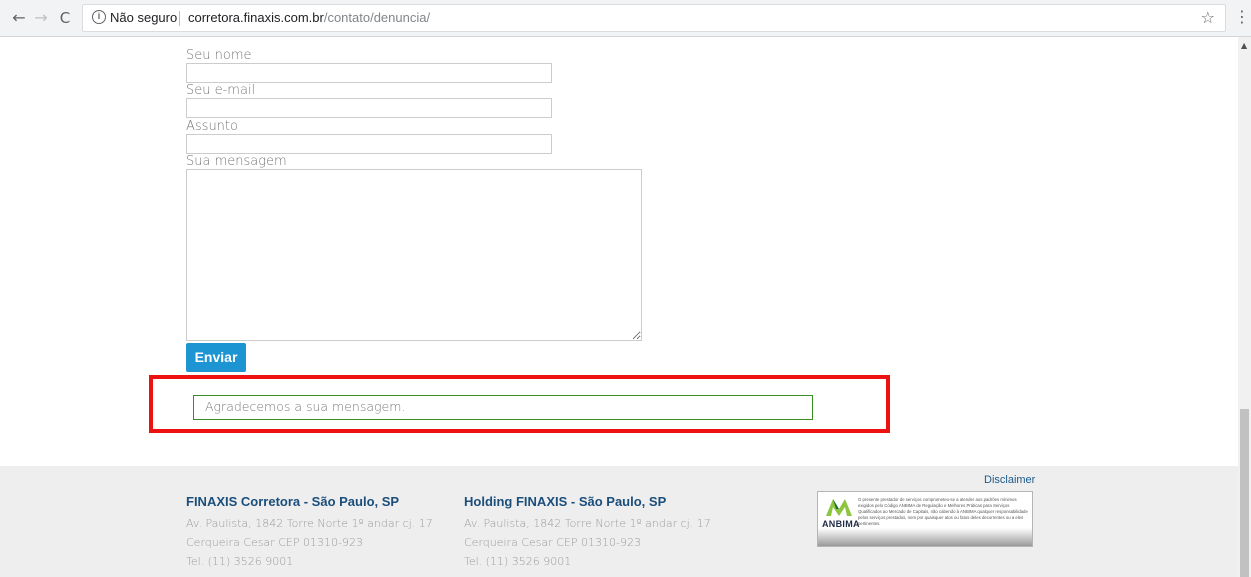 The image size is (1251, 577). Describe the element at coordinates (65, 18) in the screenshot. I see `reload-icon: C` at that location.